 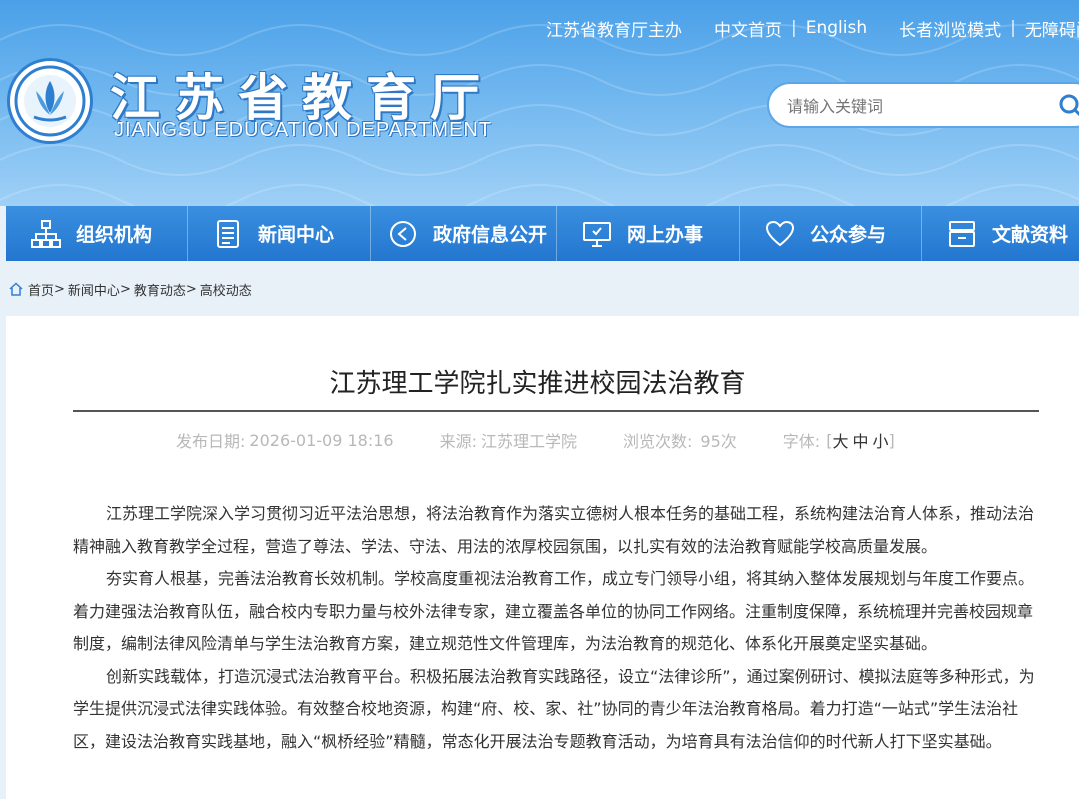 What do you see at coordinates (840, 440) in the screenshot?
I see `font-size-large: 大` at bounding box center [840, 440].